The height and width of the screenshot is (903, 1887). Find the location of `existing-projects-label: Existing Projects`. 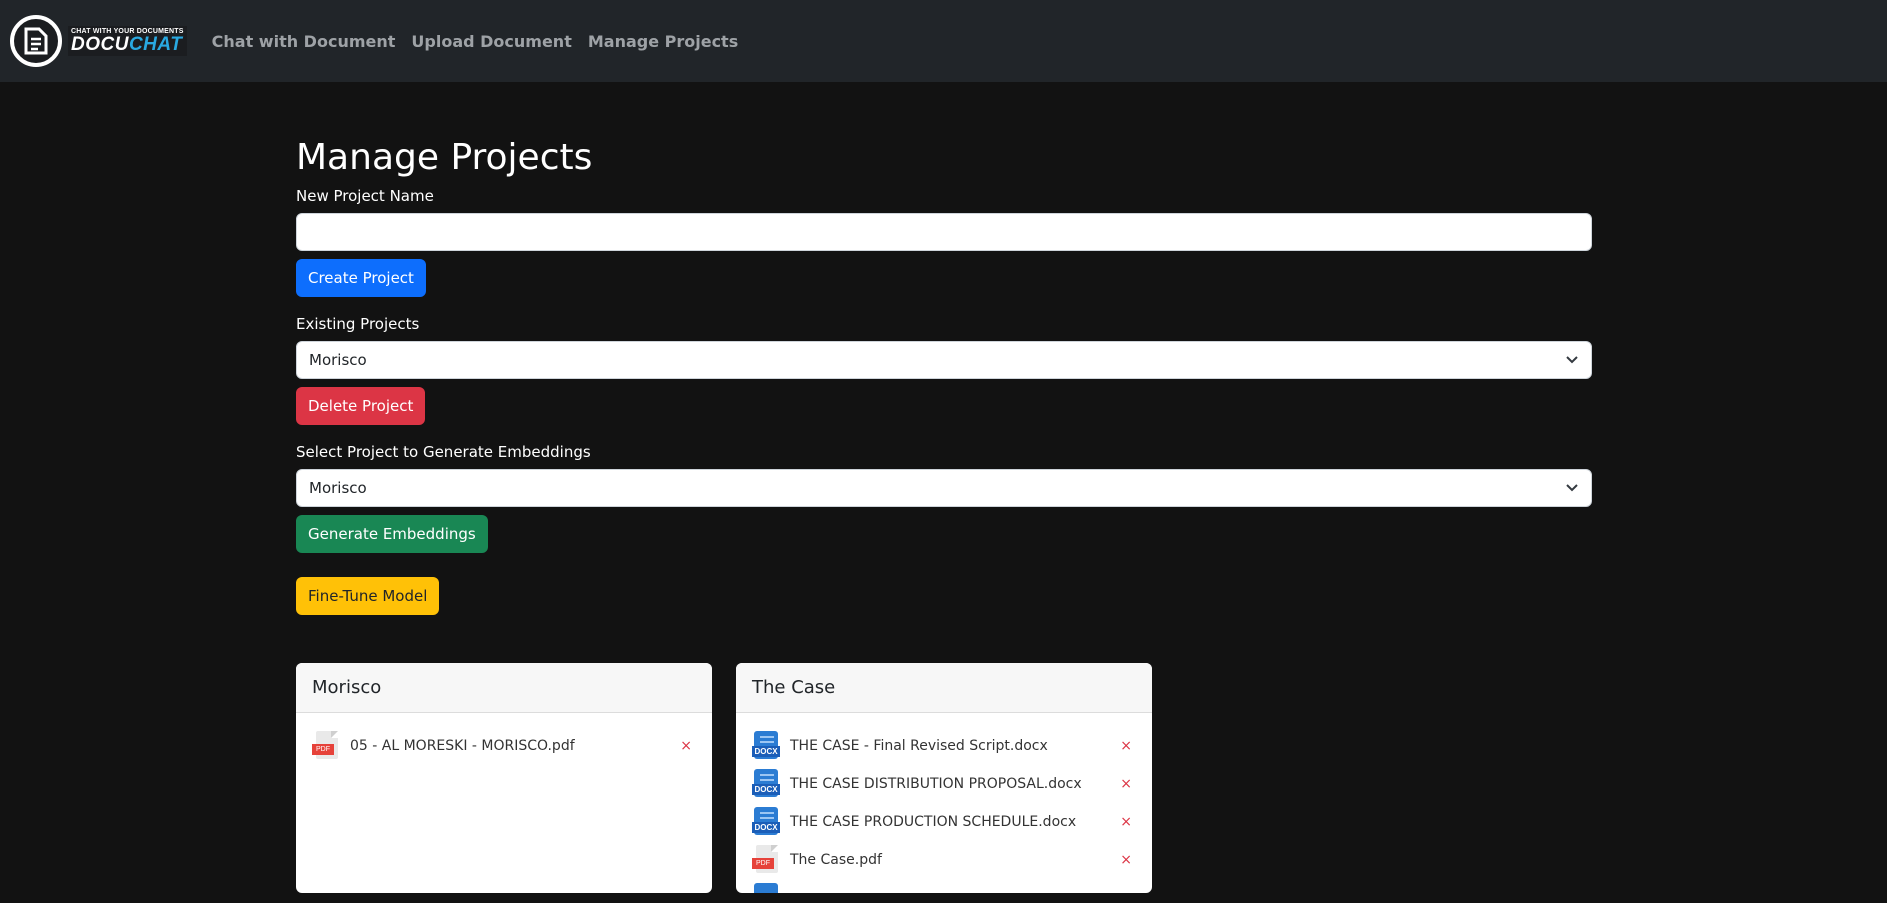

existing-projects-label: Existing Projects is located at coordinates (358, 324).